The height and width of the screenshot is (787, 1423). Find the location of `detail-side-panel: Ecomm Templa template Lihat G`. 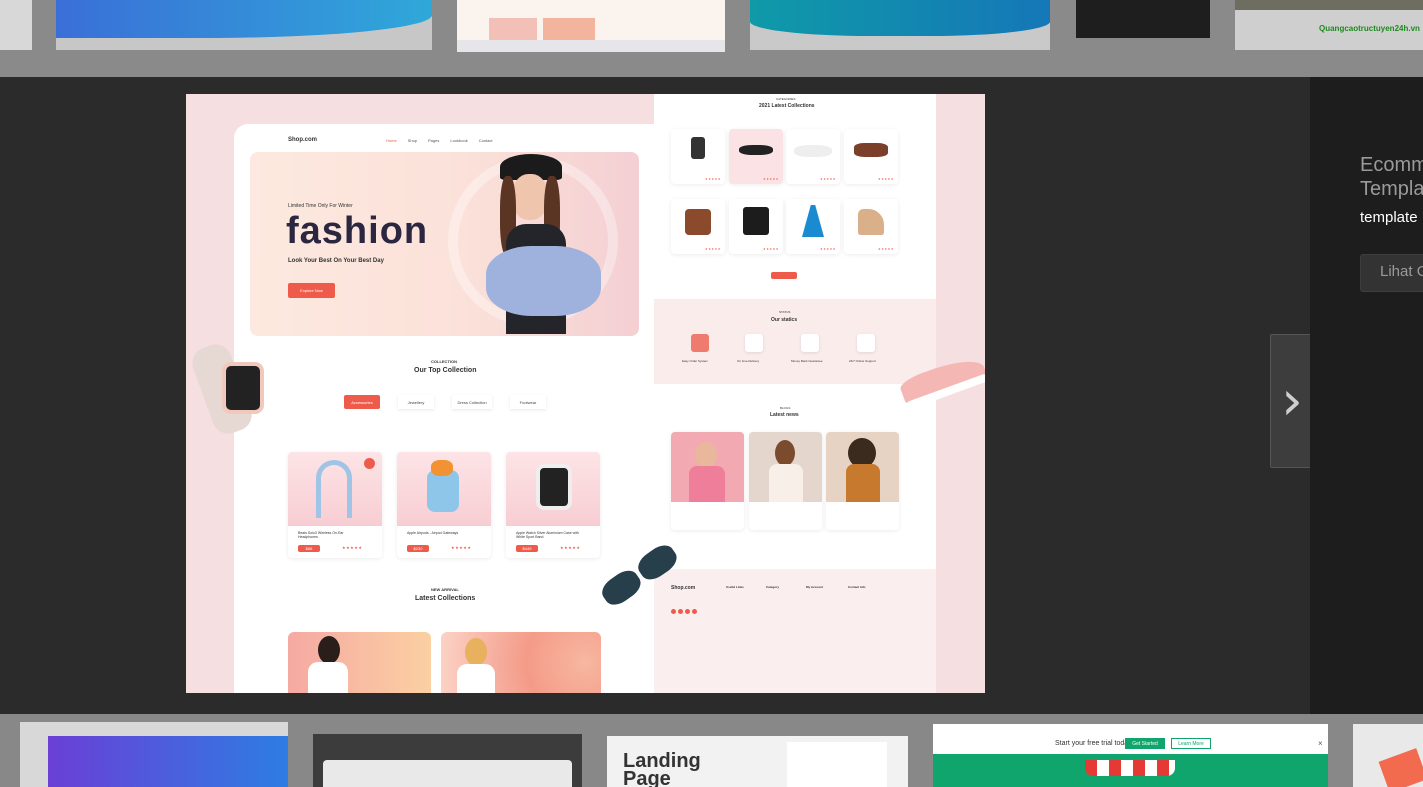

detail-side-panel: Ecomm Templa template Lihat G is located at coordinates (1366, 395).